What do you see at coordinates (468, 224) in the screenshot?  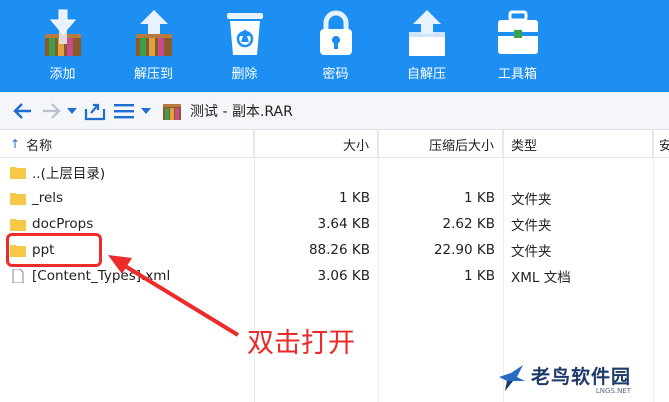 I see `file-packed-size: 2.62 KB` at bounding box center [468, 224].